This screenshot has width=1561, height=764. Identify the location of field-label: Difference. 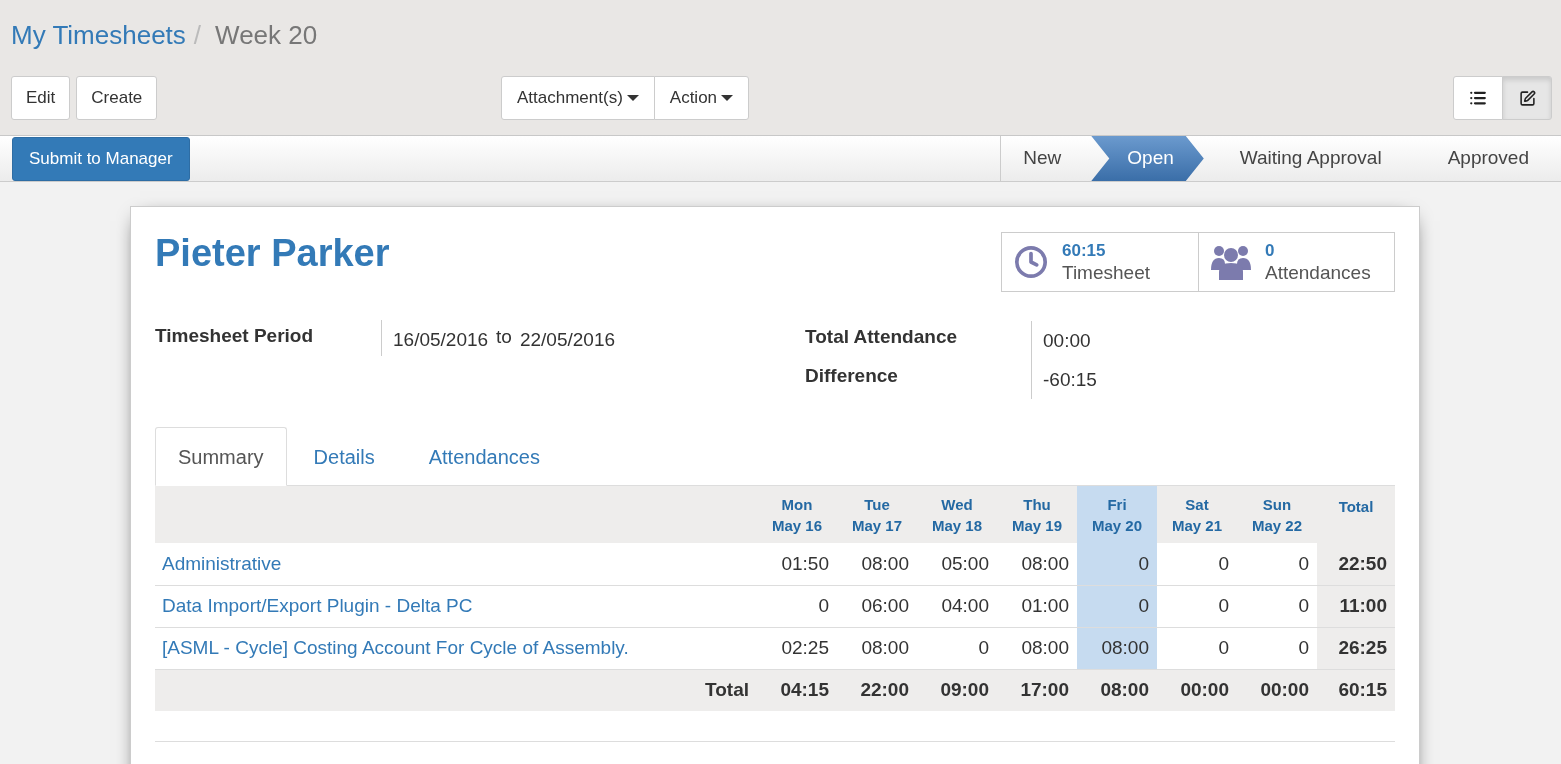
(852, 376).